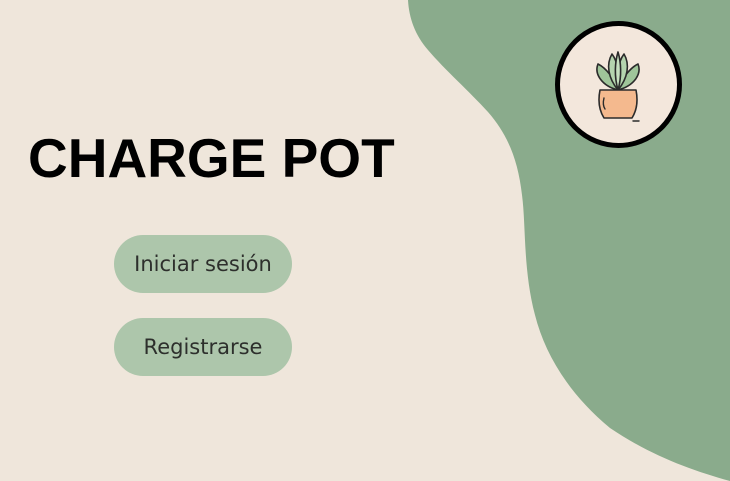  I want to click on potted-plant-icon, so click(618, 86).